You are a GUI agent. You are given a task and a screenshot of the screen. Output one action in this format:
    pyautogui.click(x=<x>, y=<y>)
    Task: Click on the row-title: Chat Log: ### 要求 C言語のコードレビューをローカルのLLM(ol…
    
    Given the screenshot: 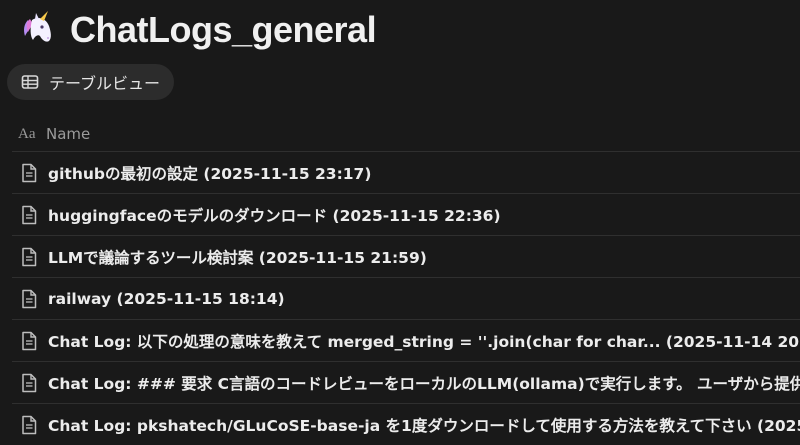 What is the action you would take?
    pyautogui.click(x=424, y=383)
    